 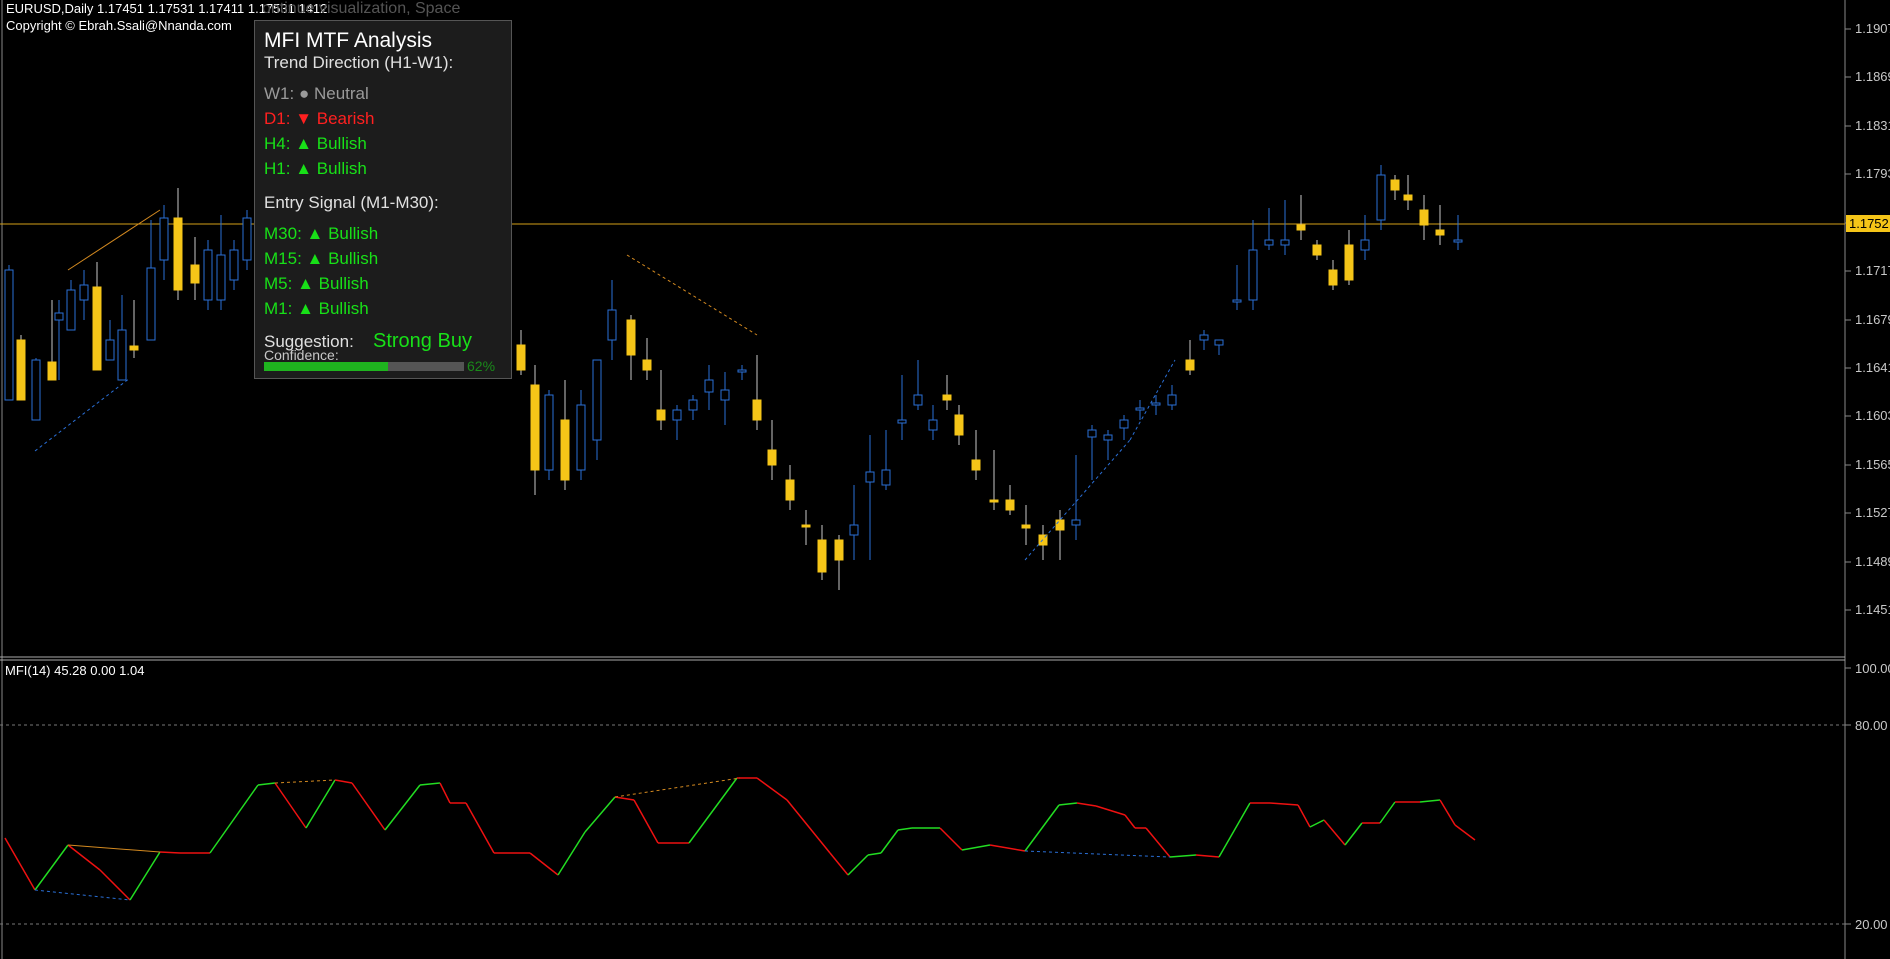 I want to click on confidence-bar-fill, so click(x=326, y=366).